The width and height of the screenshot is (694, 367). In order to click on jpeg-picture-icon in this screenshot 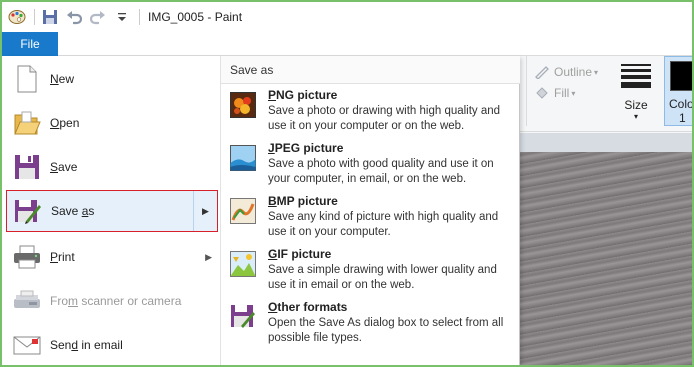, I will do `click(243, 158)`.